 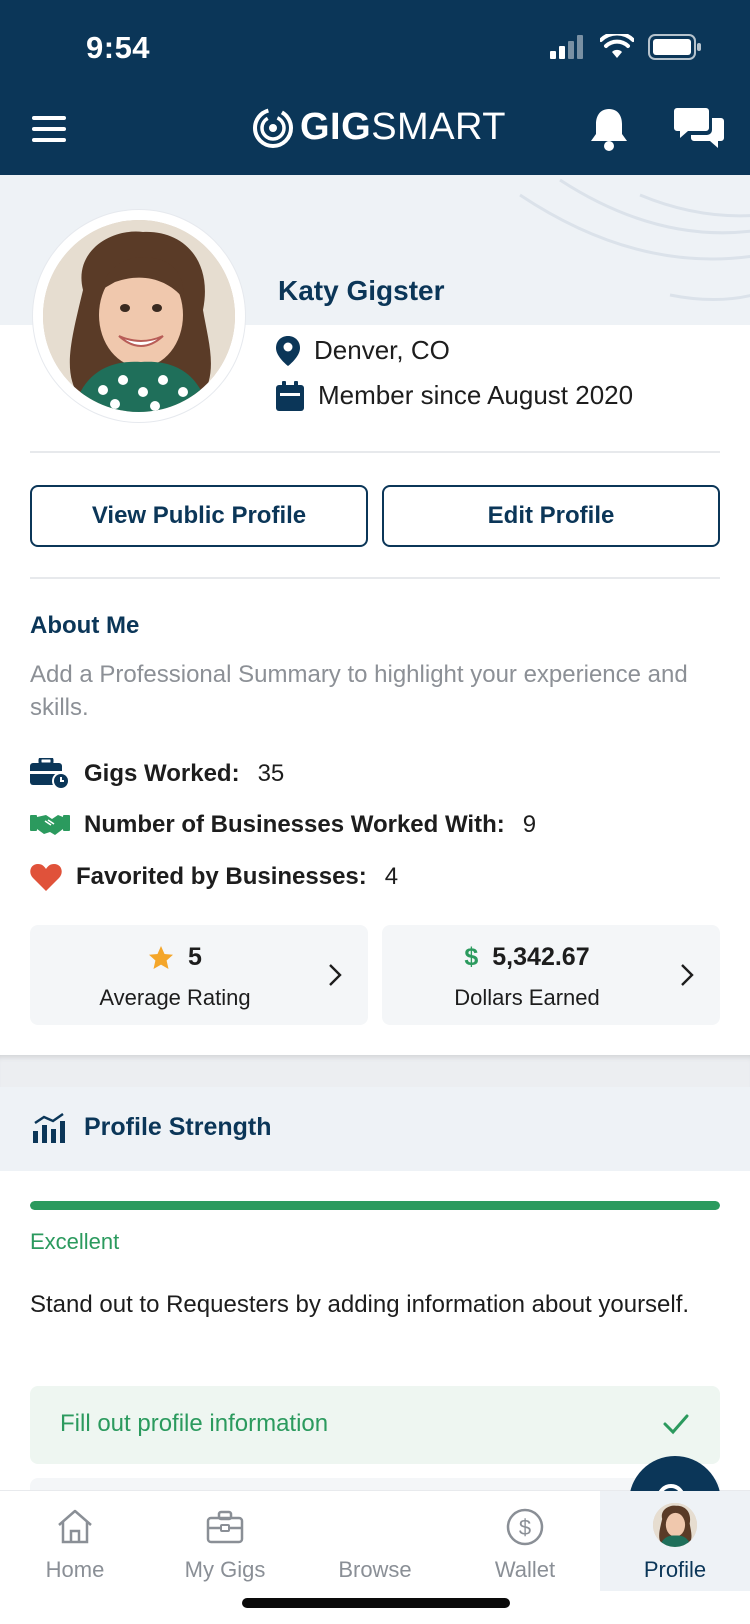 What do you see at coordinates (225, 1527) in the screenshot?
I see `briefcase-icon` at bounding box center [225, 1527].